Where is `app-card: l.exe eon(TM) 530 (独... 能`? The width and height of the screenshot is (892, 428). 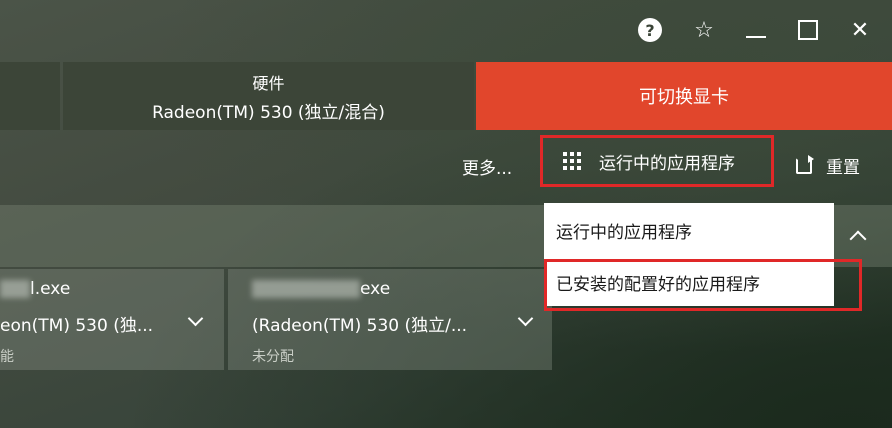
app-card: l.exe eon(TM) 530 (独... 能 is located at coordinates (112, 319).